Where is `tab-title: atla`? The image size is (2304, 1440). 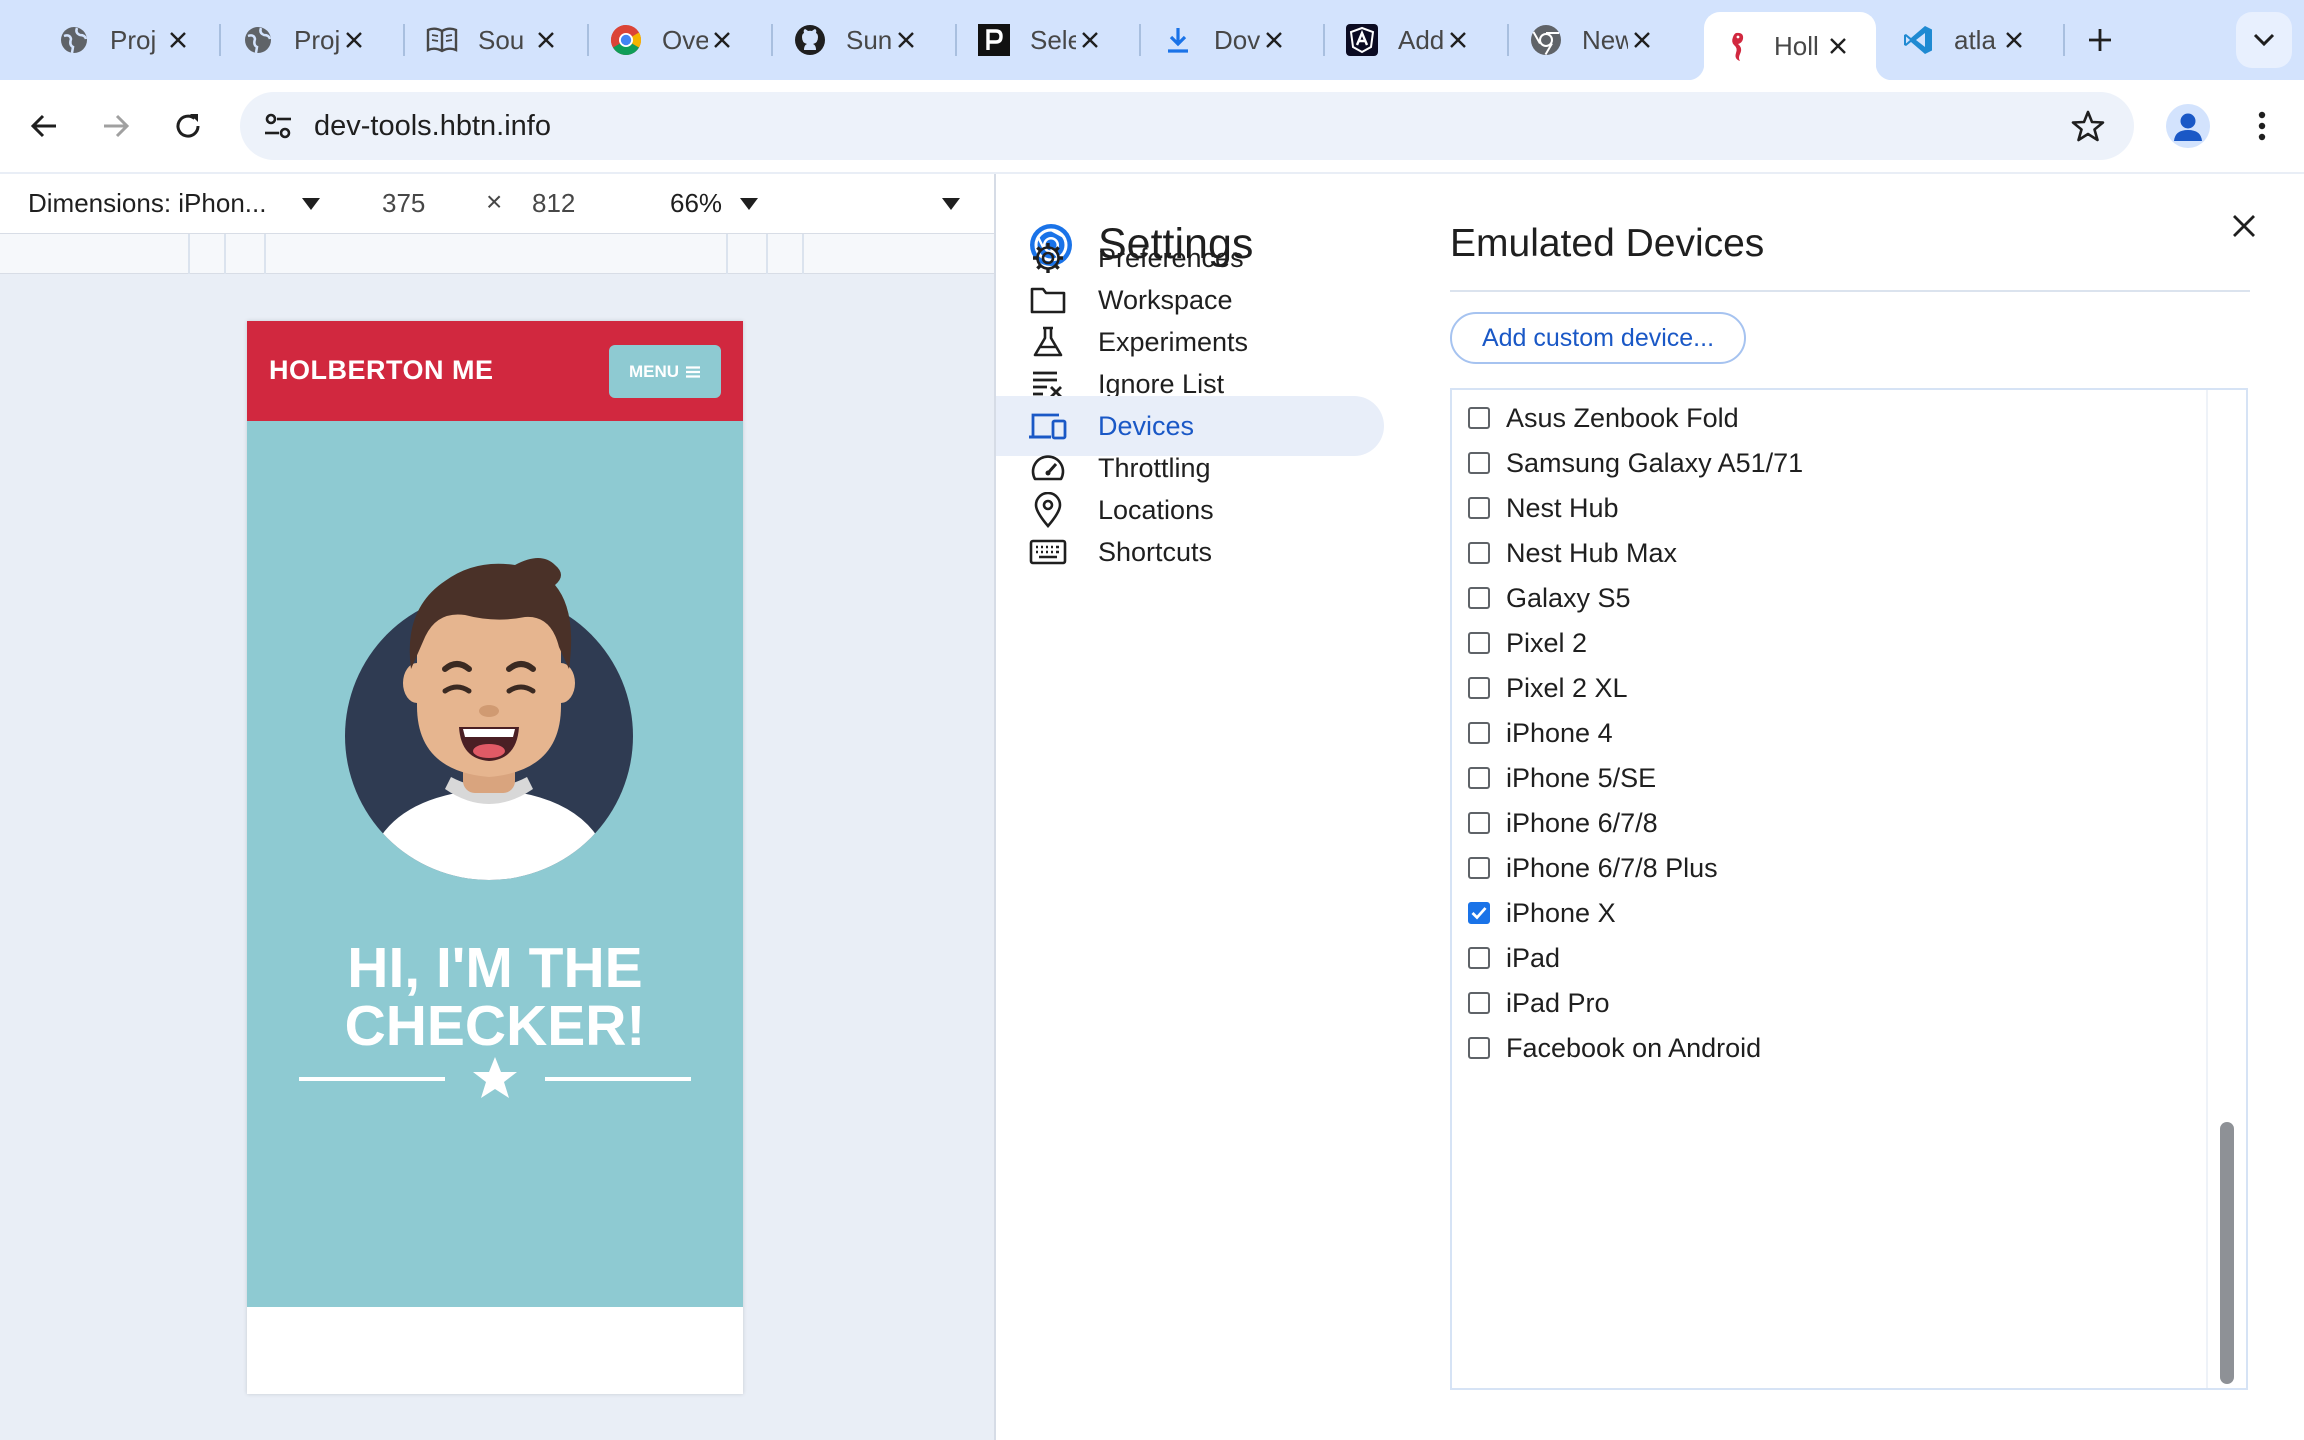
tab-title: atla is located at coordinates (1975, 39).